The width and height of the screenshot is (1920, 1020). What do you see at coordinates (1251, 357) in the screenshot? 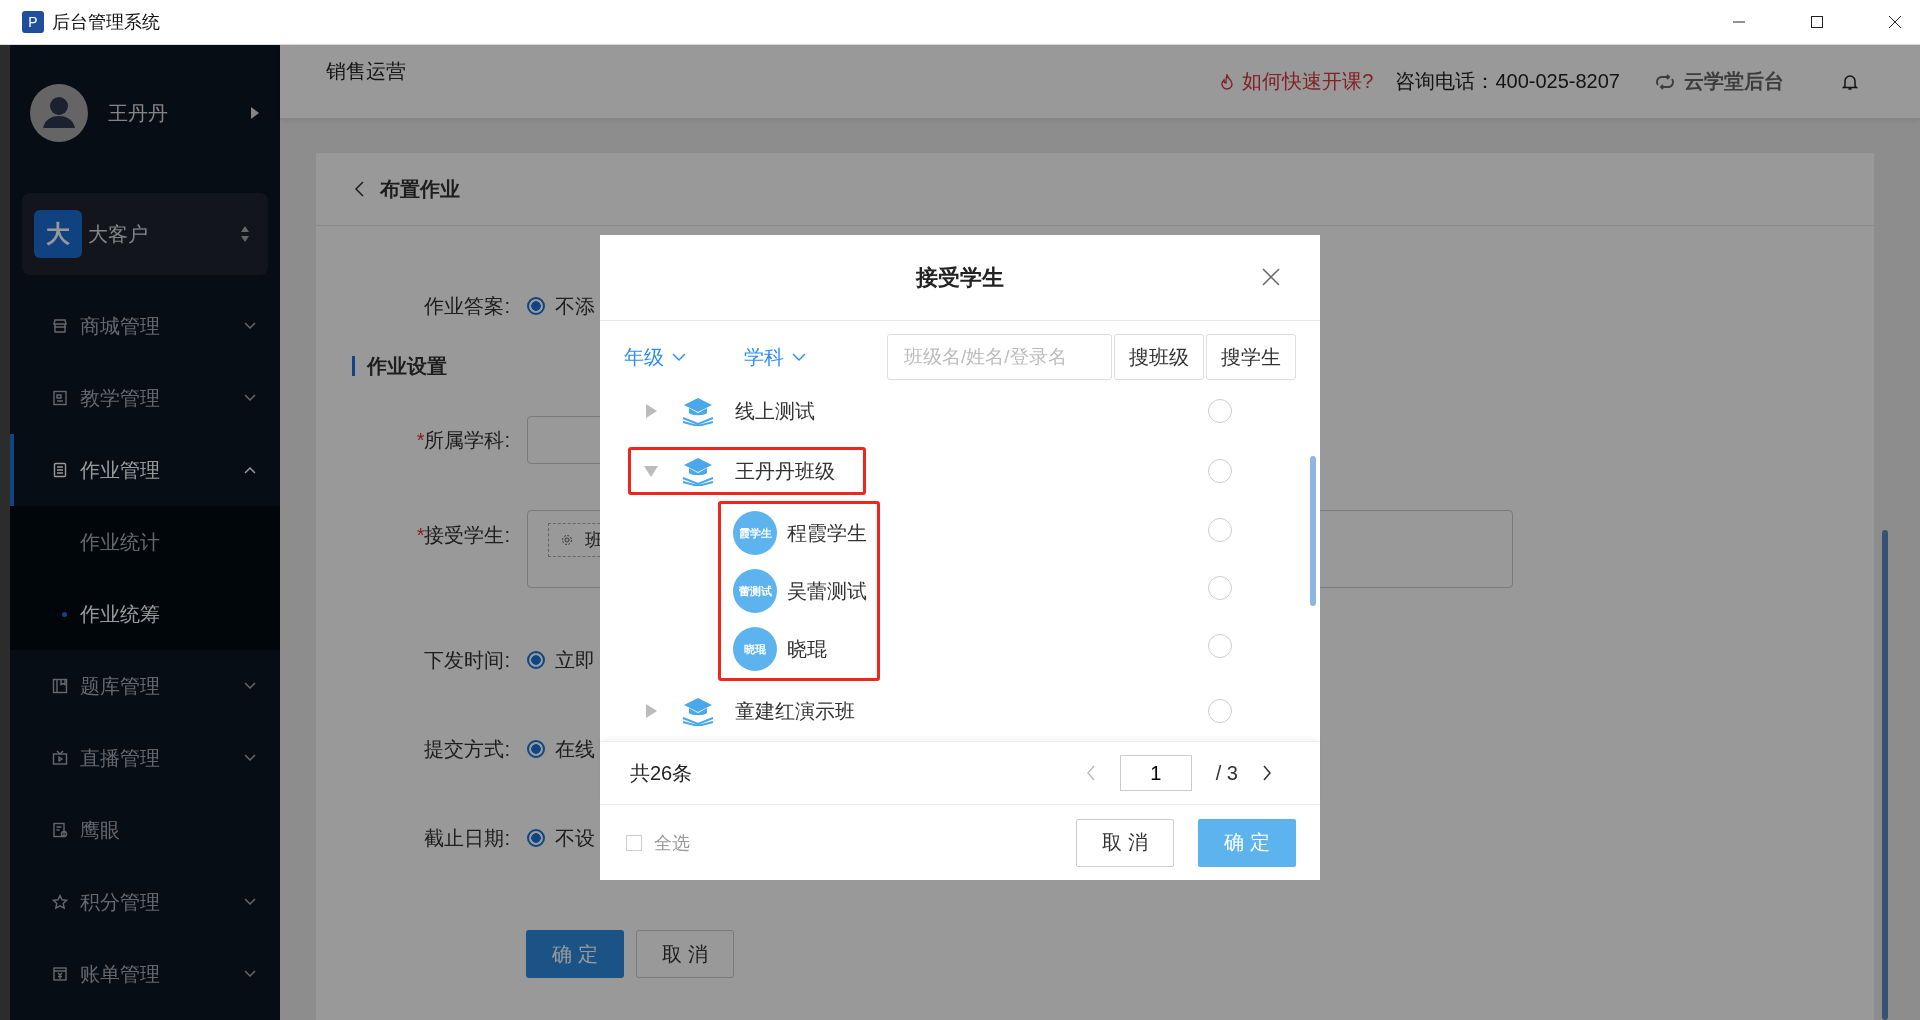
I see `search-button: 搜学生` at bounding box center [1251, 357].